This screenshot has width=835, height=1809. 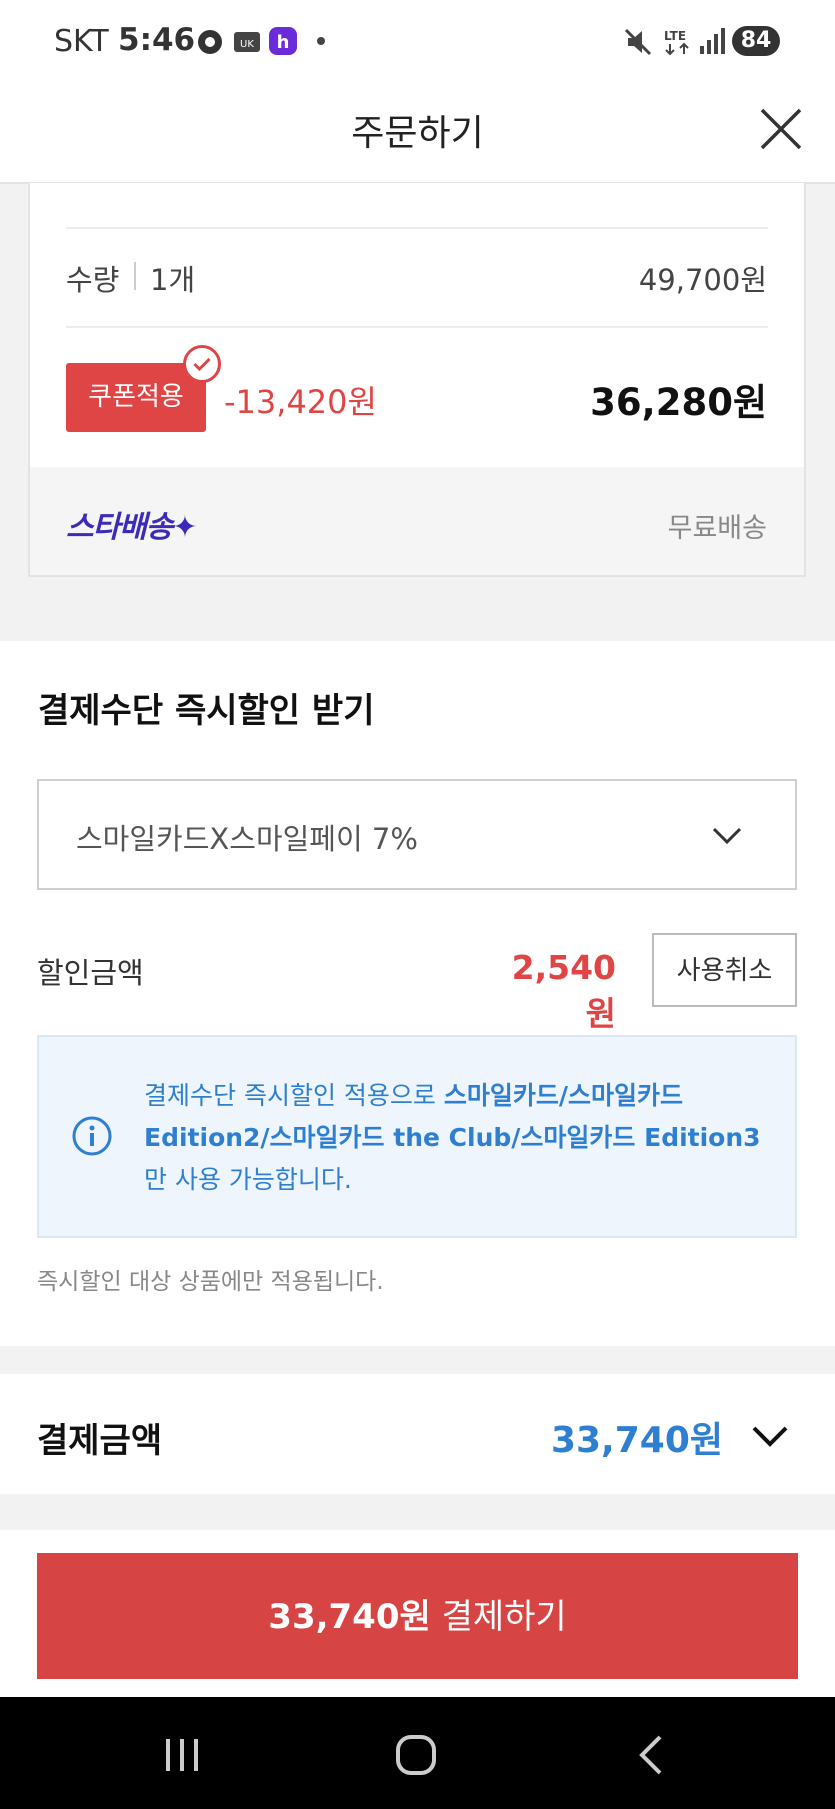 I want to click on discount-note: 즉시할인 대상 상품에만 적용됩니다., so click(x=210, y=1282).